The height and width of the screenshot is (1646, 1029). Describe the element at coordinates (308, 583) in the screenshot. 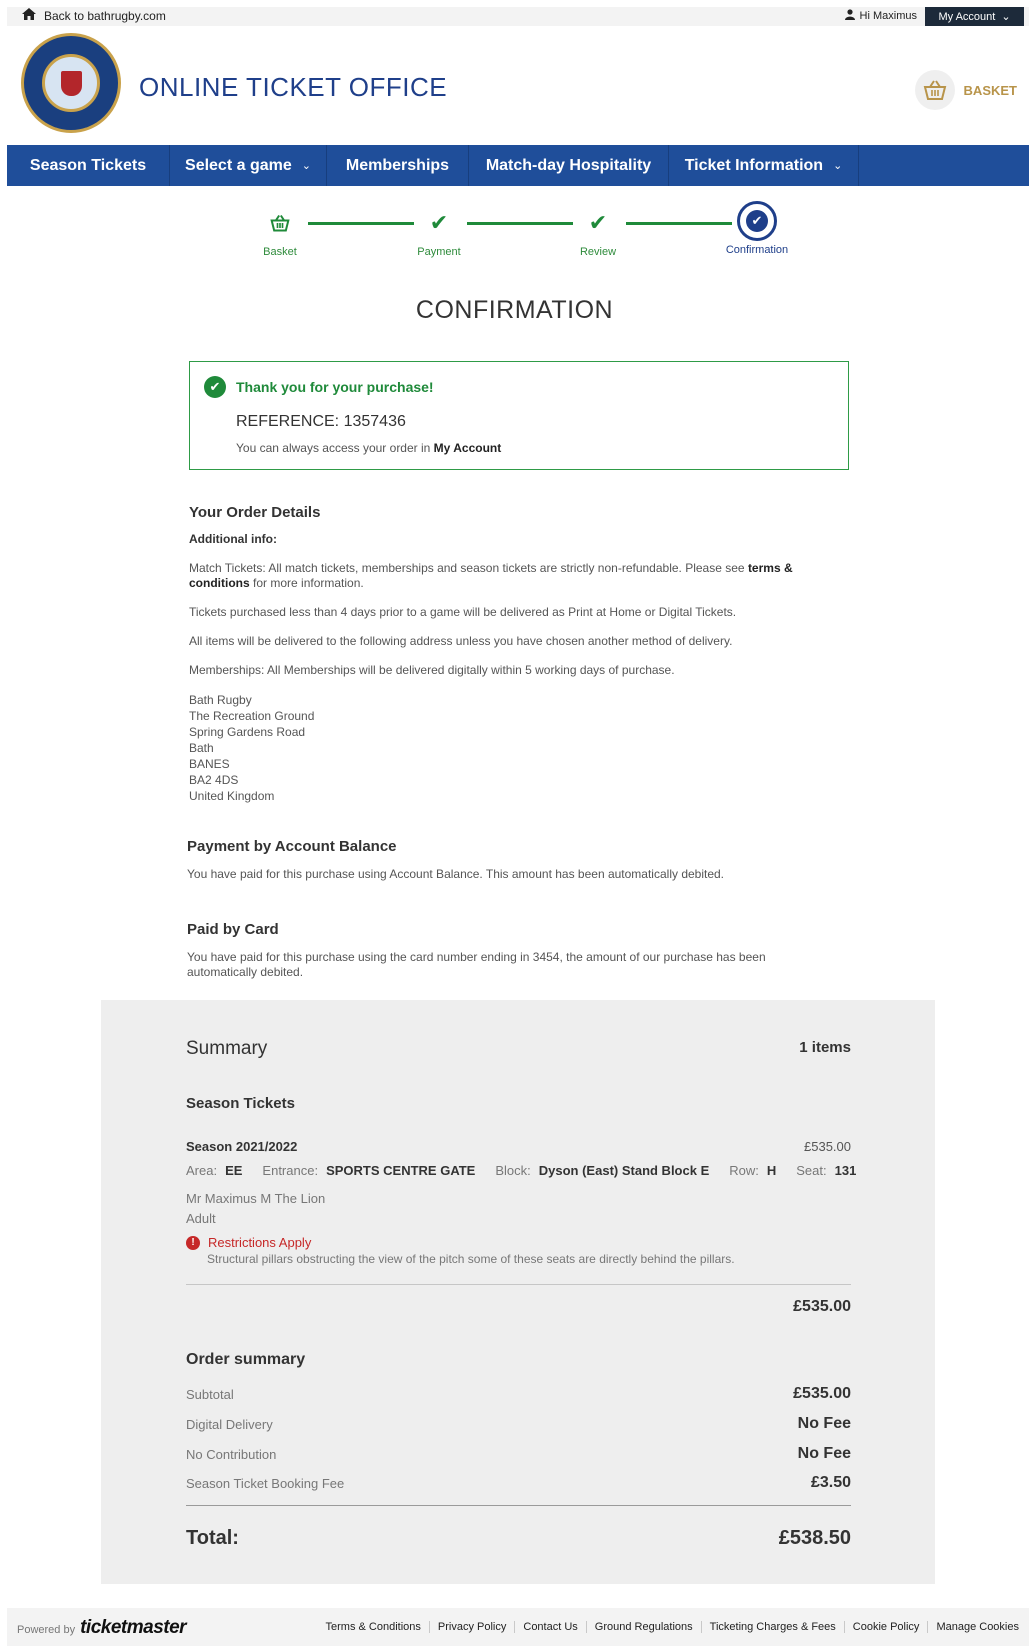

I see `refund-policy-suffix: for more information.` at that location.